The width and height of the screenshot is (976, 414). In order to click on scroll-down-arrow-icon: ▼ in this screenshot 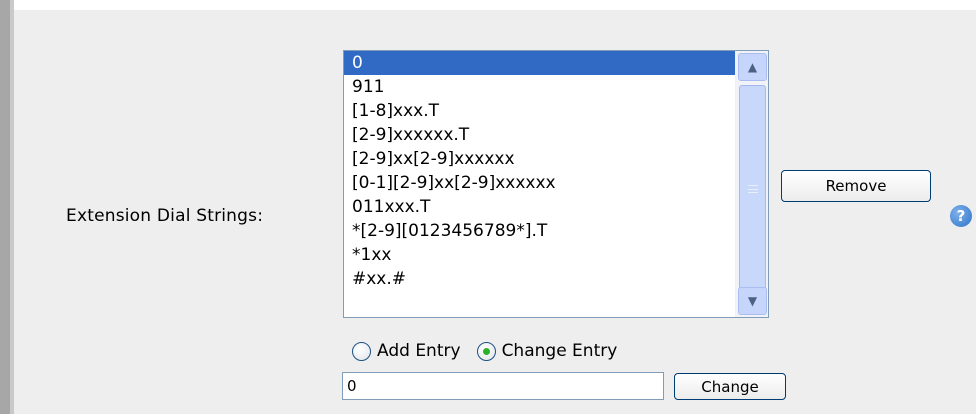, I will do `click(752, 301)`.